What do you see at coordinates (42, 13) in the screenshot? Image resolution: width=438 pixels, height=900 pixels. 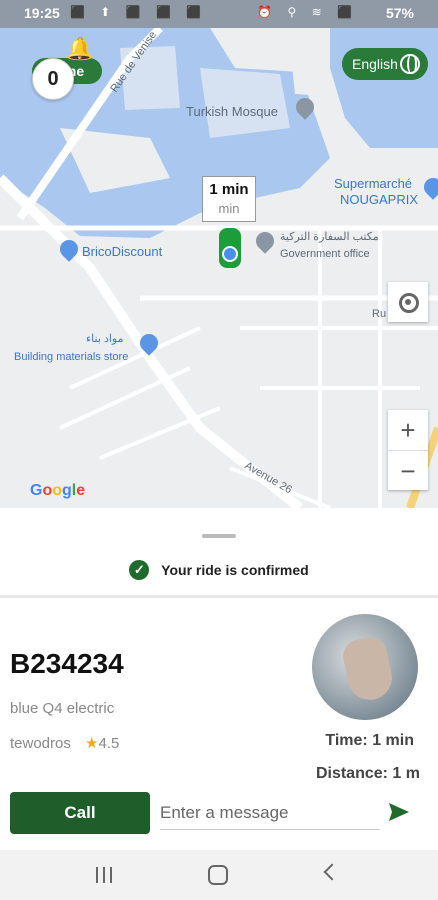 I see `status-time: 19:25` at bounding box center [42, 13].